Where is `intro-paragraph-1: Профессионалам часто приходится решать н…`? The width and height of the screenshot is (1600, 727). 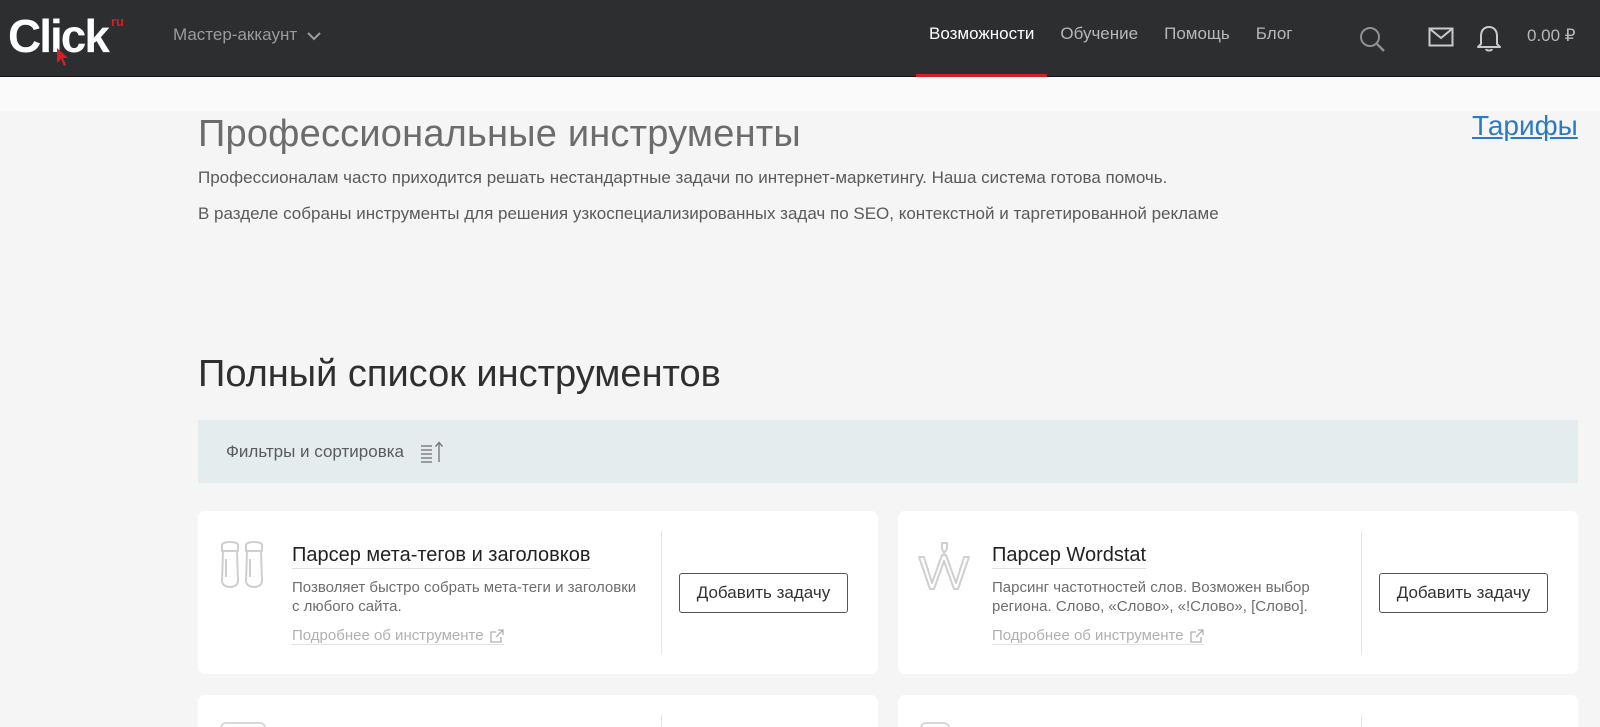 intro-paragraph-1: Профессионалам часто приходится решать н… is located at coordinates (683, 177).